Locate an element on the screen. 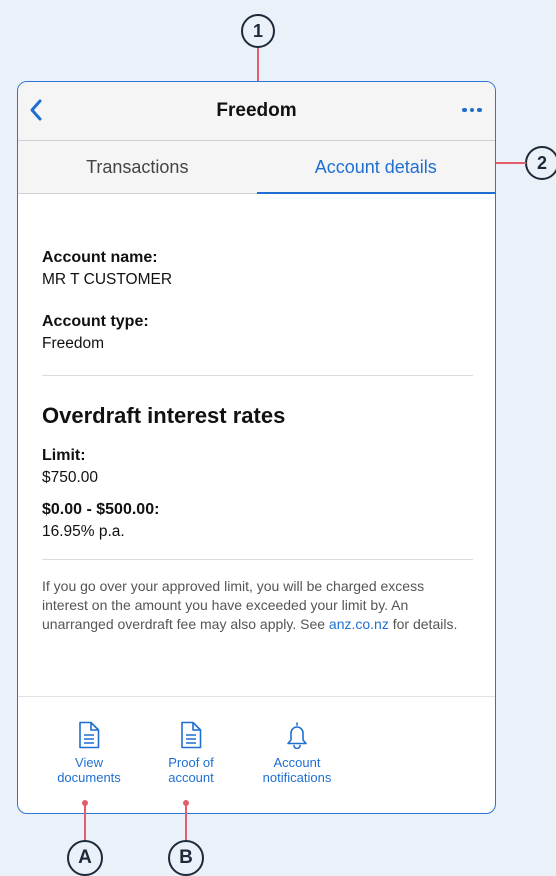  view-documents-label-1: View is located at coordinates (89, 762).